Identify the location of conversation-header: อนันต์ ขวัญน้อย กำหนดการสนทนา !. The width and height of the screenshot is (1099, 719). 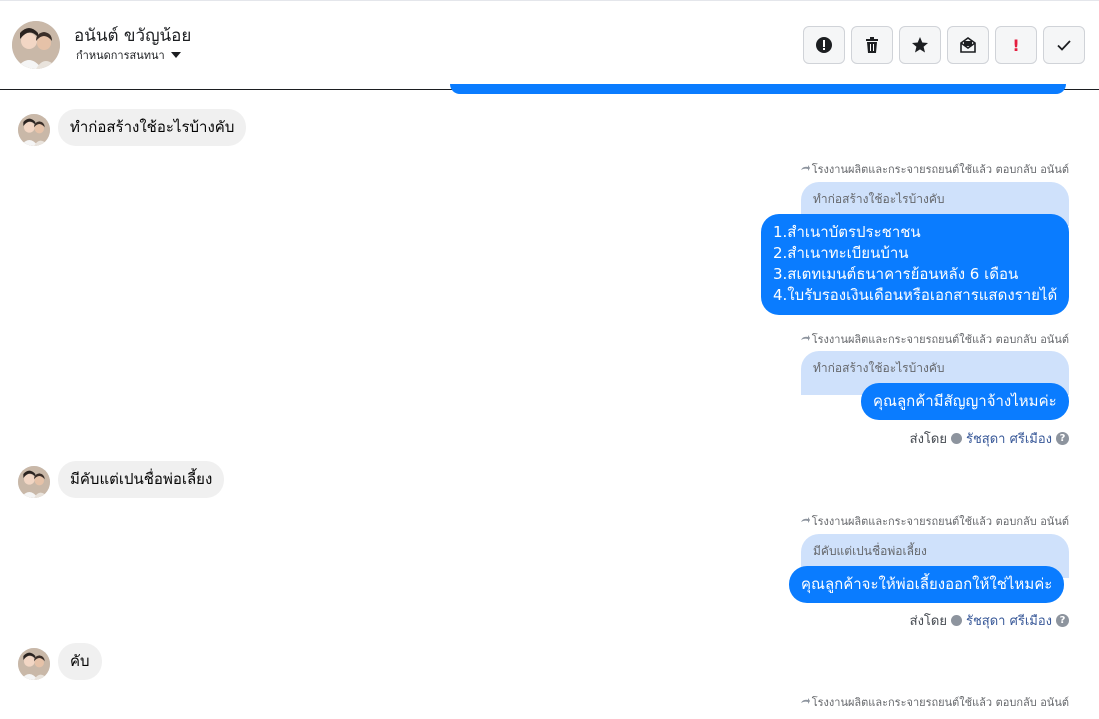
(549, 45).